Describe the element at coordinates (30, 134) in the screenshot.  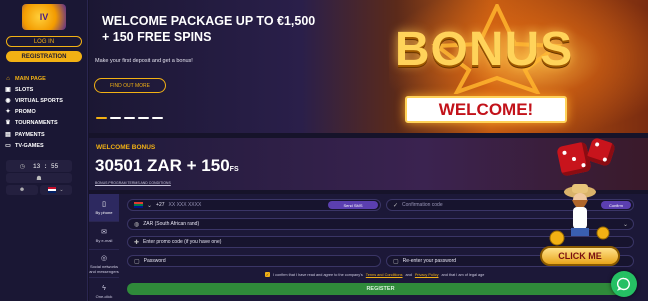
I see `nav-label: PAYMENTS` at that location.